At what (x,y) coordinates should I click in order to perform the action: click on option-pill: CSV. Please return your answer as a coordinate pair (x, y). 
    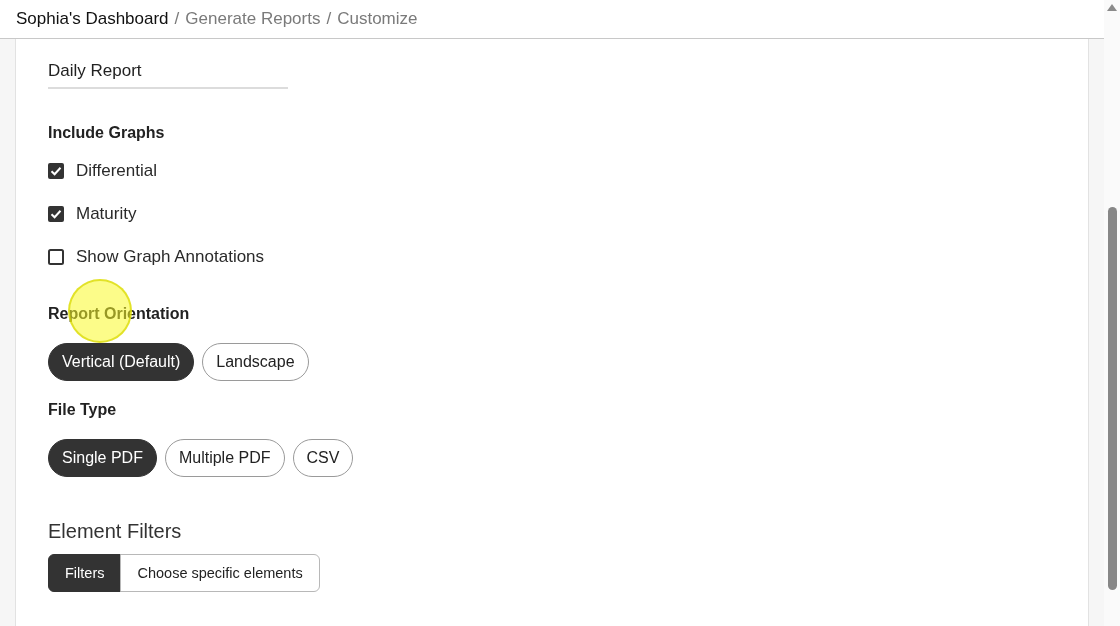
    Looking at the image, I should click on (323, 458).